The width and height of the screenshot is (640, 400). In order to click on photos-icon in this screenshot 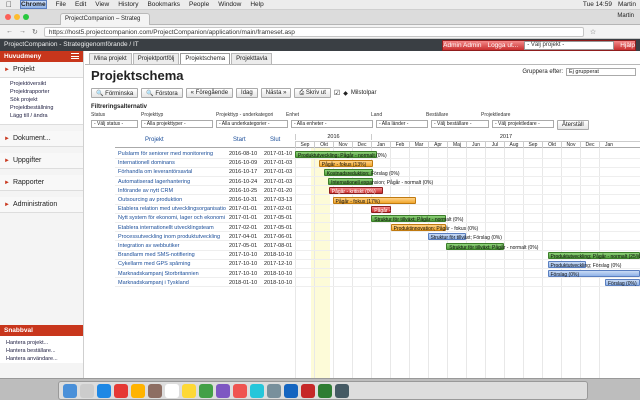, I will do `click(223, 391)`.